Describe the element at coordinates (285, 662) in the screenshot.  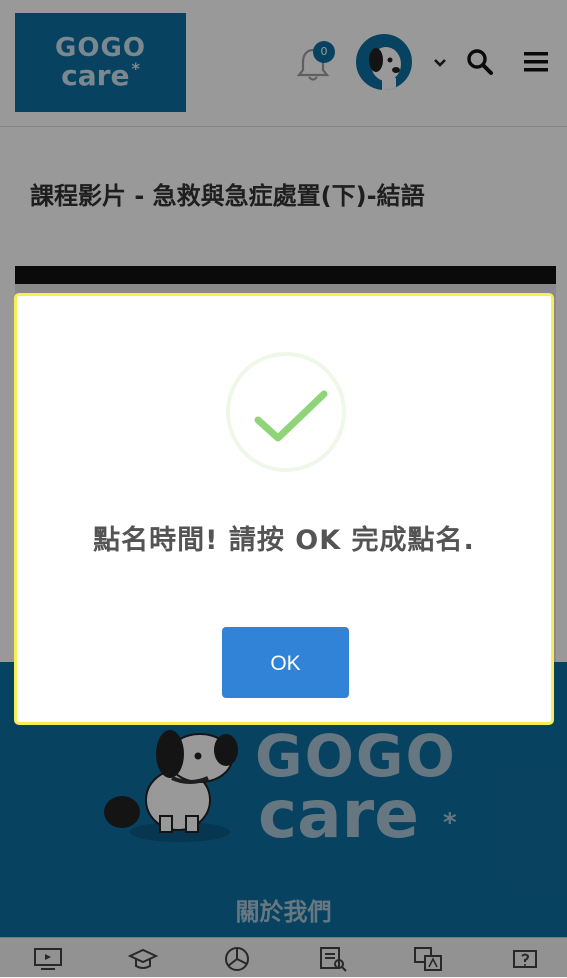
I see `ok-button: OK` at that location.